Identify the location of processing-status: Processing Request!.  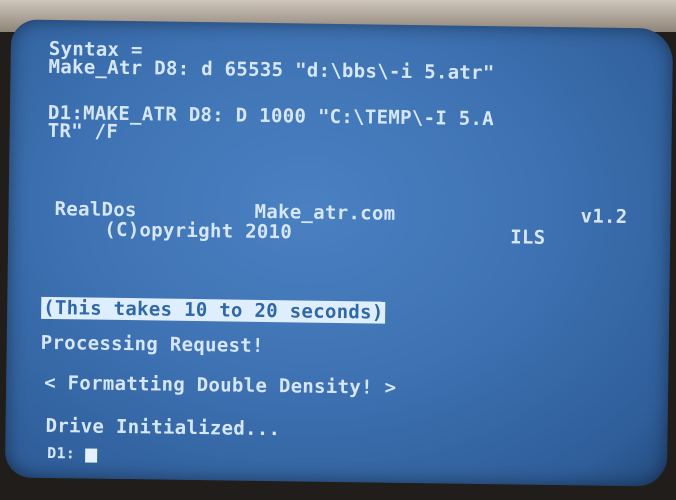
(152, 344).